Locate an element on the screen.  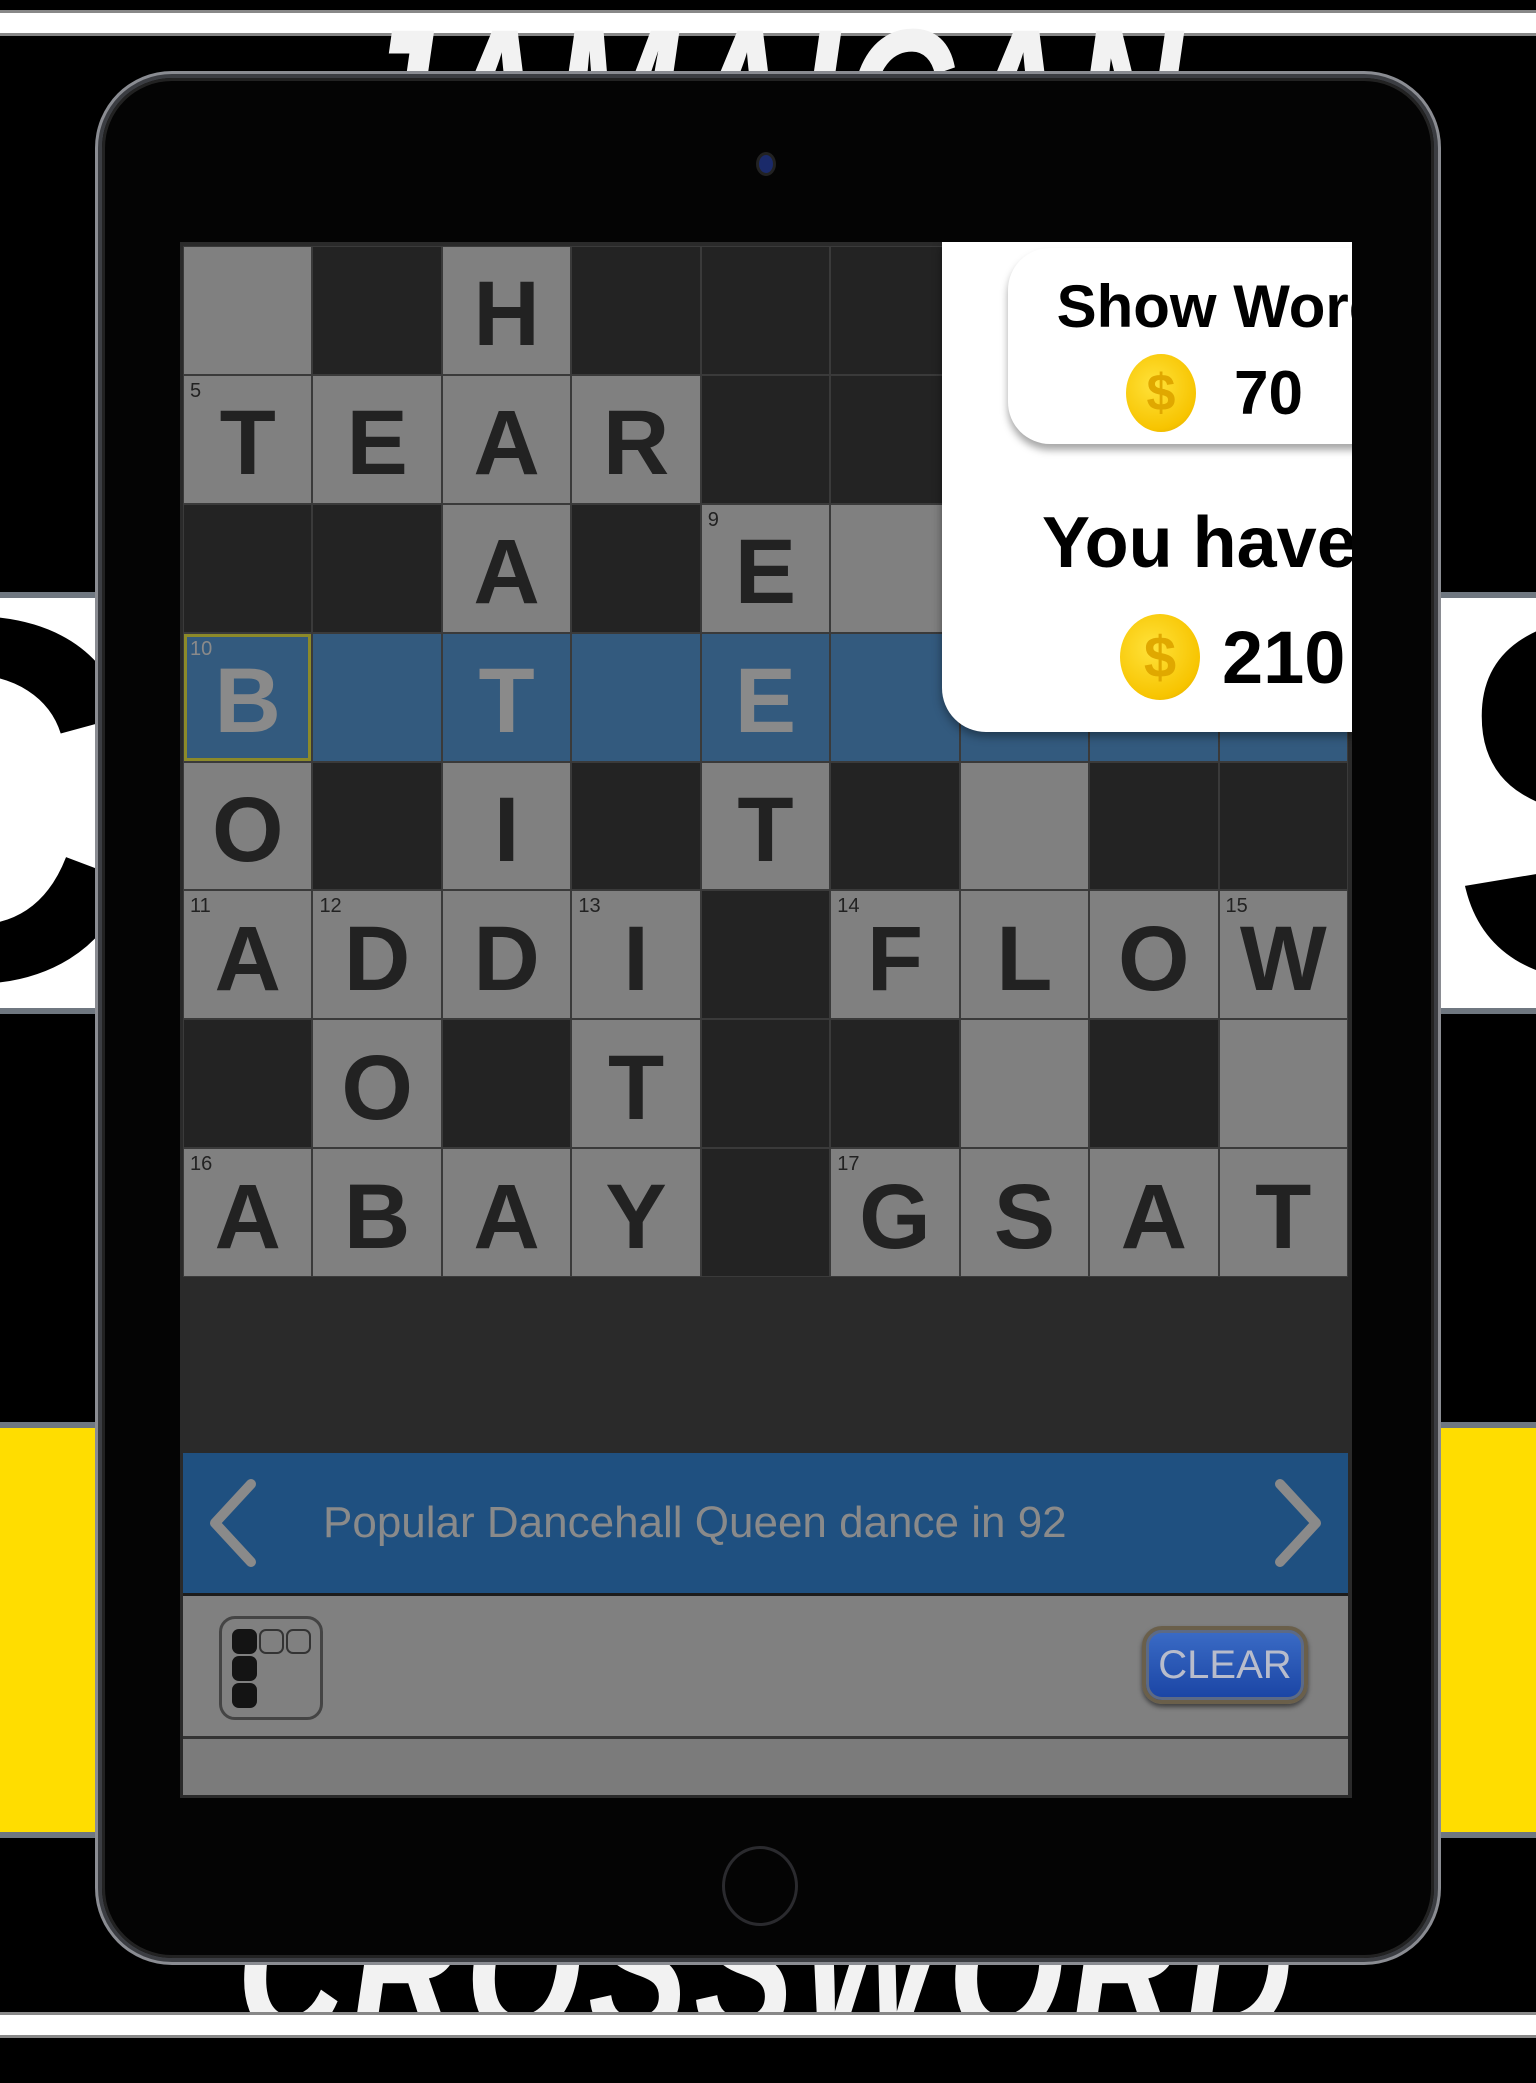
grid-cell: 11 A is located at coordinates (248, 955).